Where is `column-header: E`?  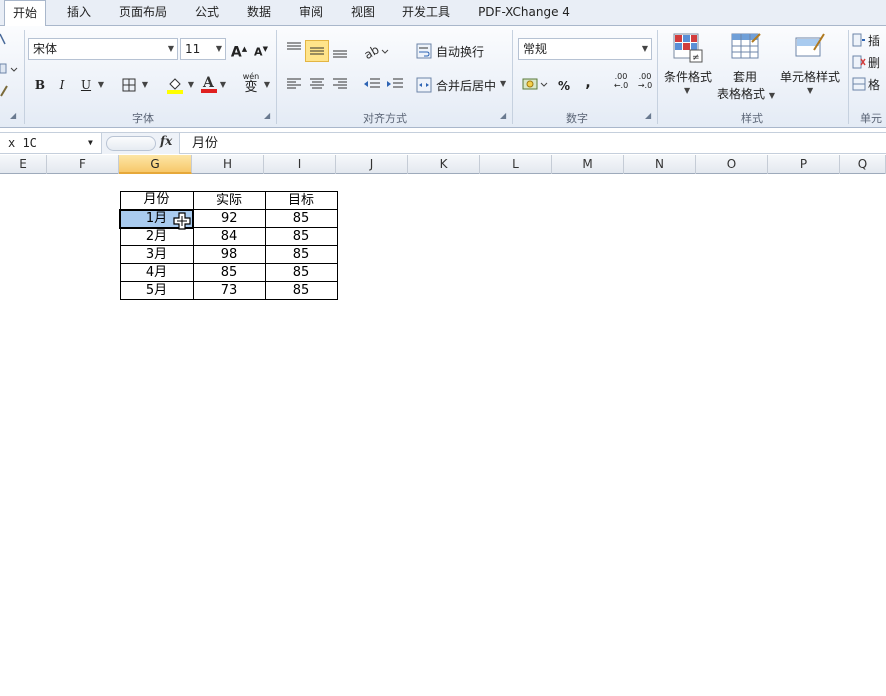 column-header: E is located at coordinates (23, 164).